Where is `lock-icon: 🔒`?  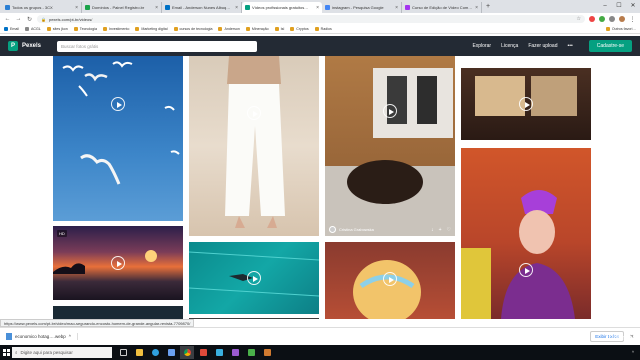 lock-icon: 🔒 is located at coordinates (43, 19).